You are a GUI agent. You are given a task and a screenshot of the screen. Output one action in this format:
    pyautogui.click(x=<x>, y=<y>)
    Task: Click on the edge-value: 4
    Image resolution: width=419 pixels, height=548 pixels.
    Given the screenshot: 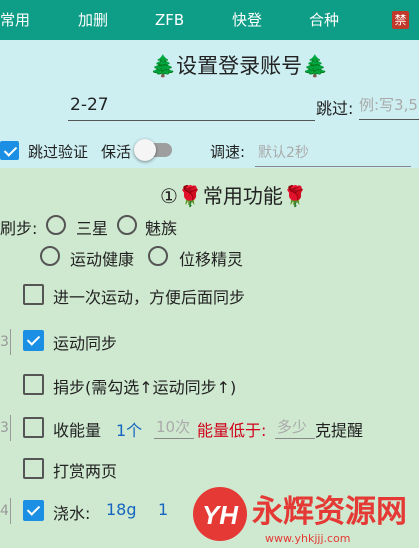 What is the action you would take?
    pyautogui.click(x=5, y=511)
    